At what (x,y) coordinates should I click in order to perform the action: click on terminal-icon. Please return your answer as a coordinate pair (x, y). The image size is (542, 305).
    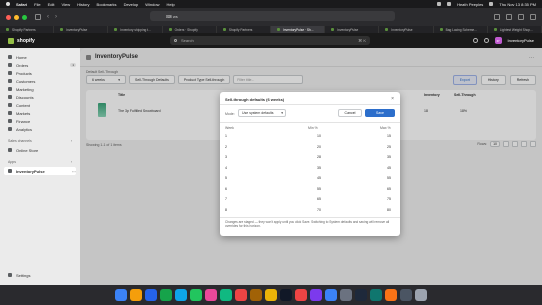
    Looking at the image, I should click on (361, 295).